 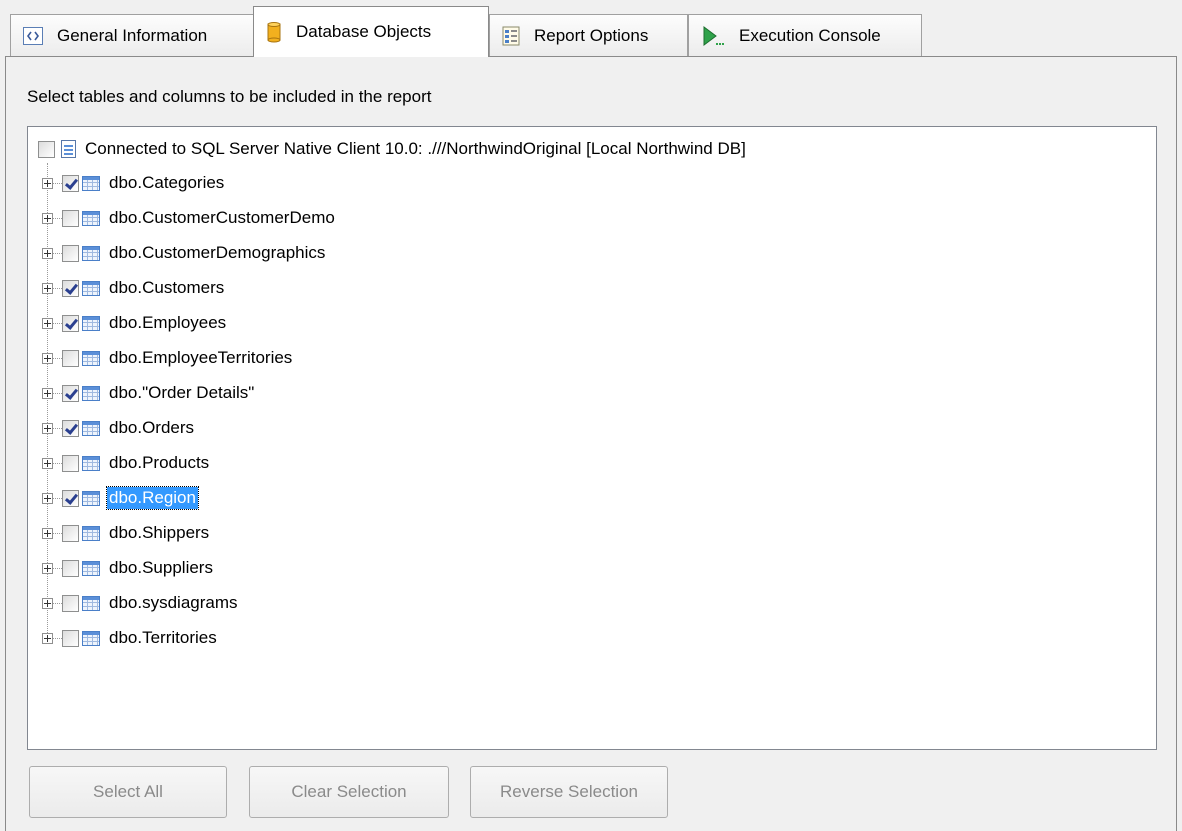 What do you see at coordinates (217, 252) in the screenshot?
I see `tree-node-label: dbo.CustomerDemographics` at bounding box center [217, 252].